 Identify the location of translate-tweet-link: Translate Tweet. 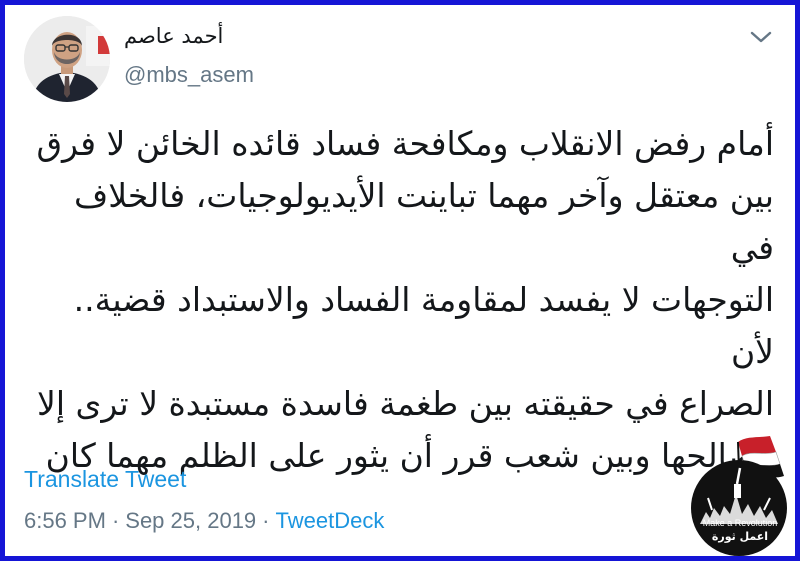
(105, 479).